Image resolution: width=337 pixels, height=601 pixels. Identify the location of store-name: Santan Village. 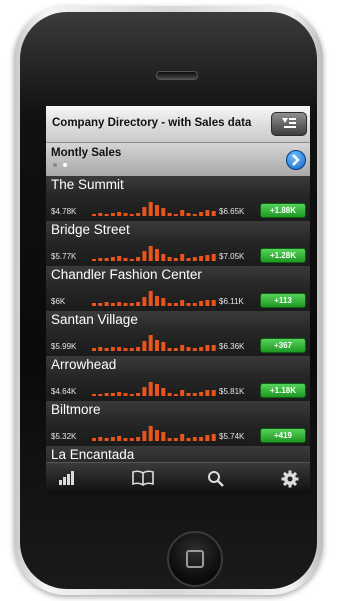
(94, 319).